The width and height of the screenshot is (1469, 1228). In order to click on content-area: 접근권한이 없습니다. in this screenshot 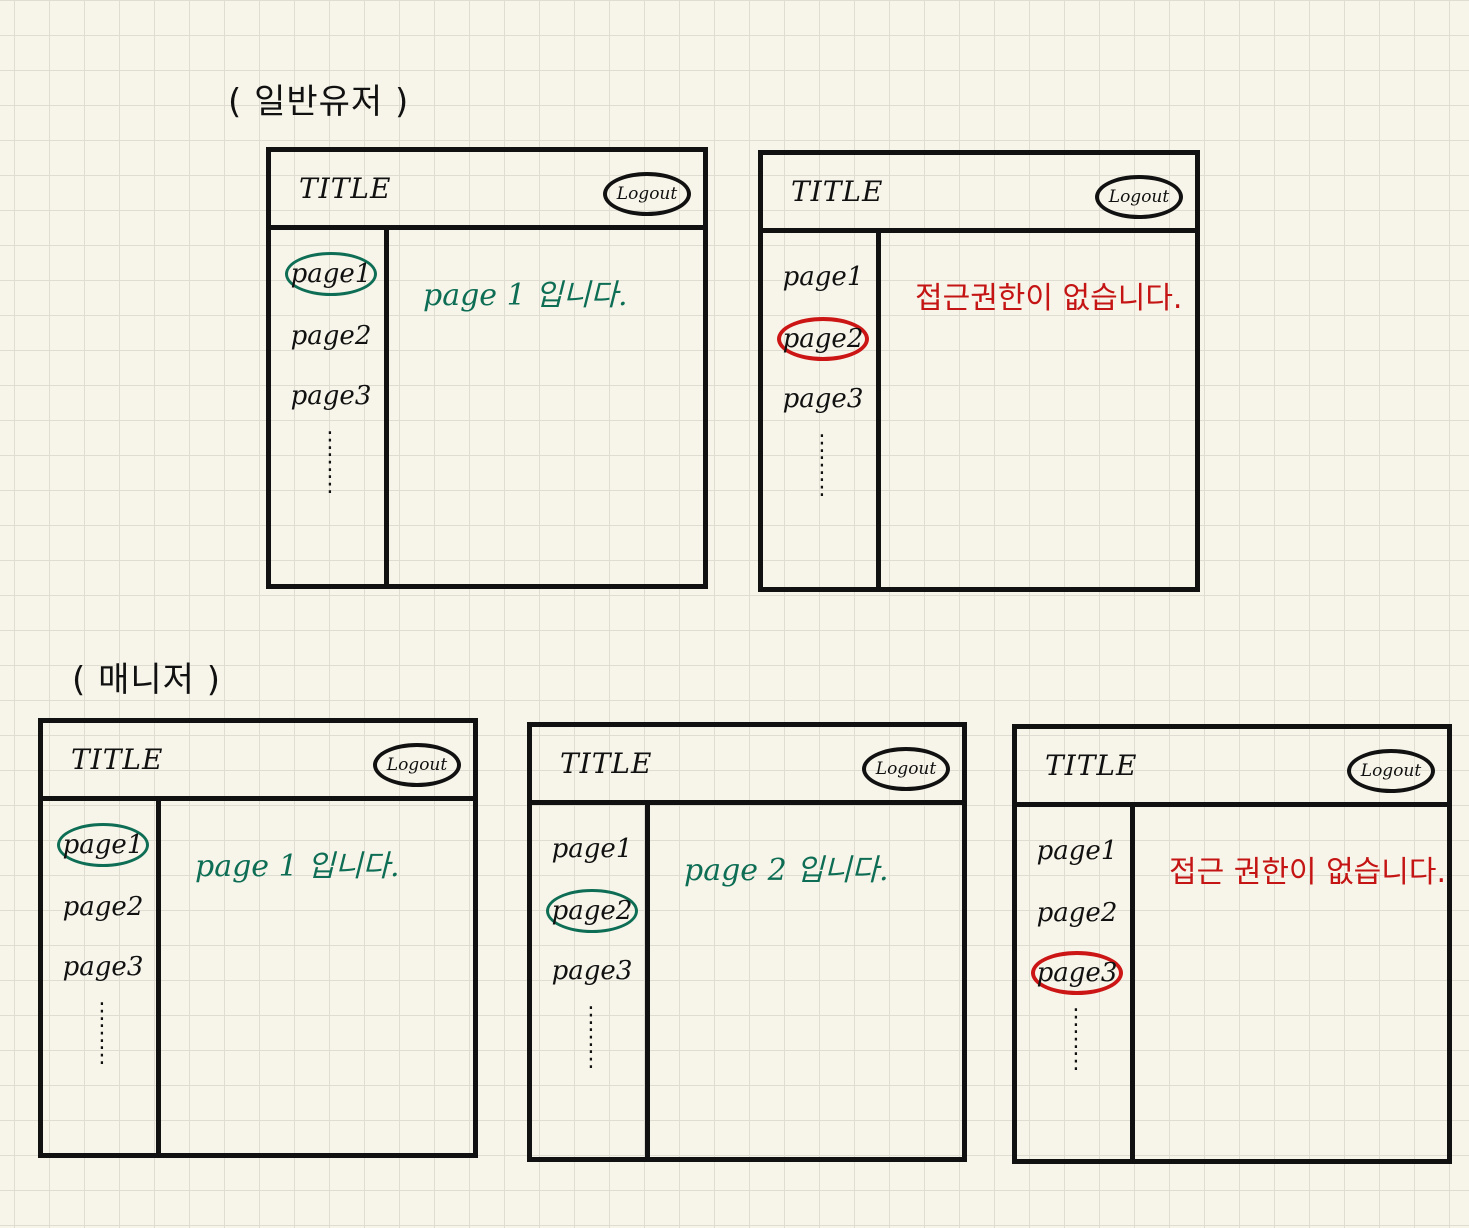, I will do `click(1038, 410)`.